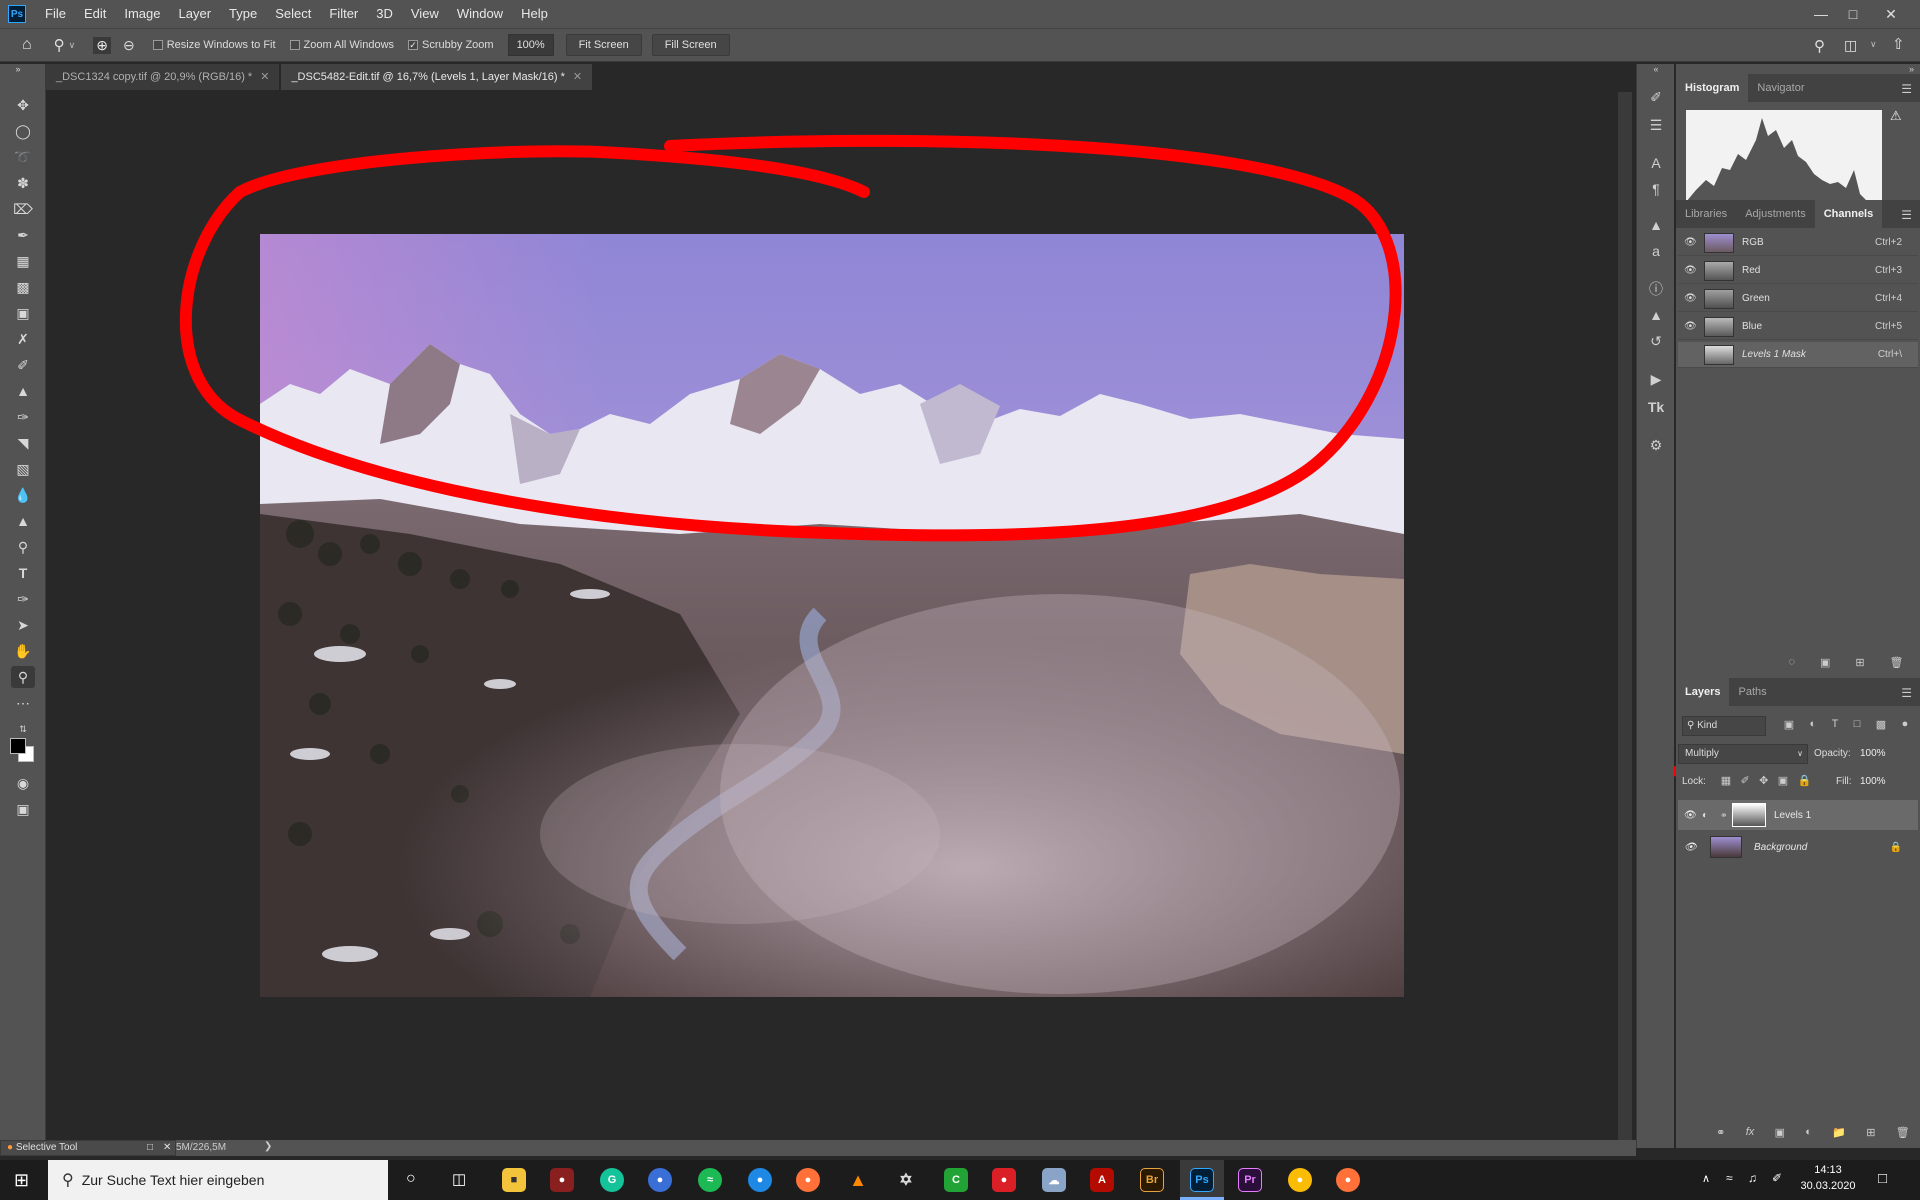 The width and height of the screenshot is (1920, 1200). What do you see at coordinates (1828, 1186) in the screenshot?
I see `clock-date: 30.03.2020` at bounding box center [1828, 1186].